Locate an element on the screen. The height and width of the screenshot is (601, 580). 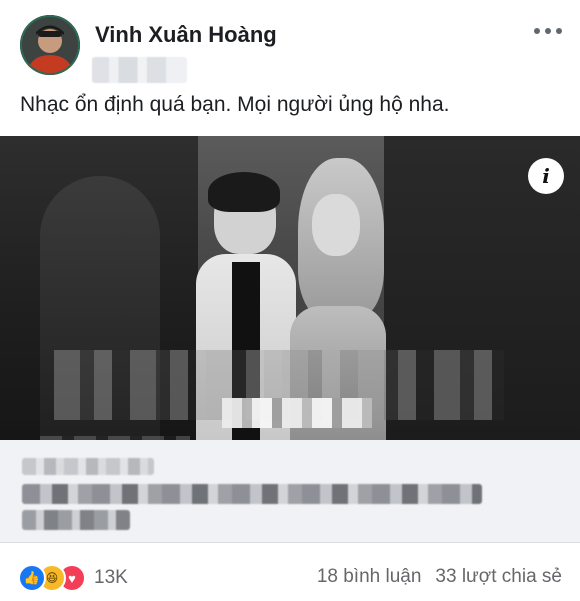
male-figure-hair is located at coordinates (244, 192).